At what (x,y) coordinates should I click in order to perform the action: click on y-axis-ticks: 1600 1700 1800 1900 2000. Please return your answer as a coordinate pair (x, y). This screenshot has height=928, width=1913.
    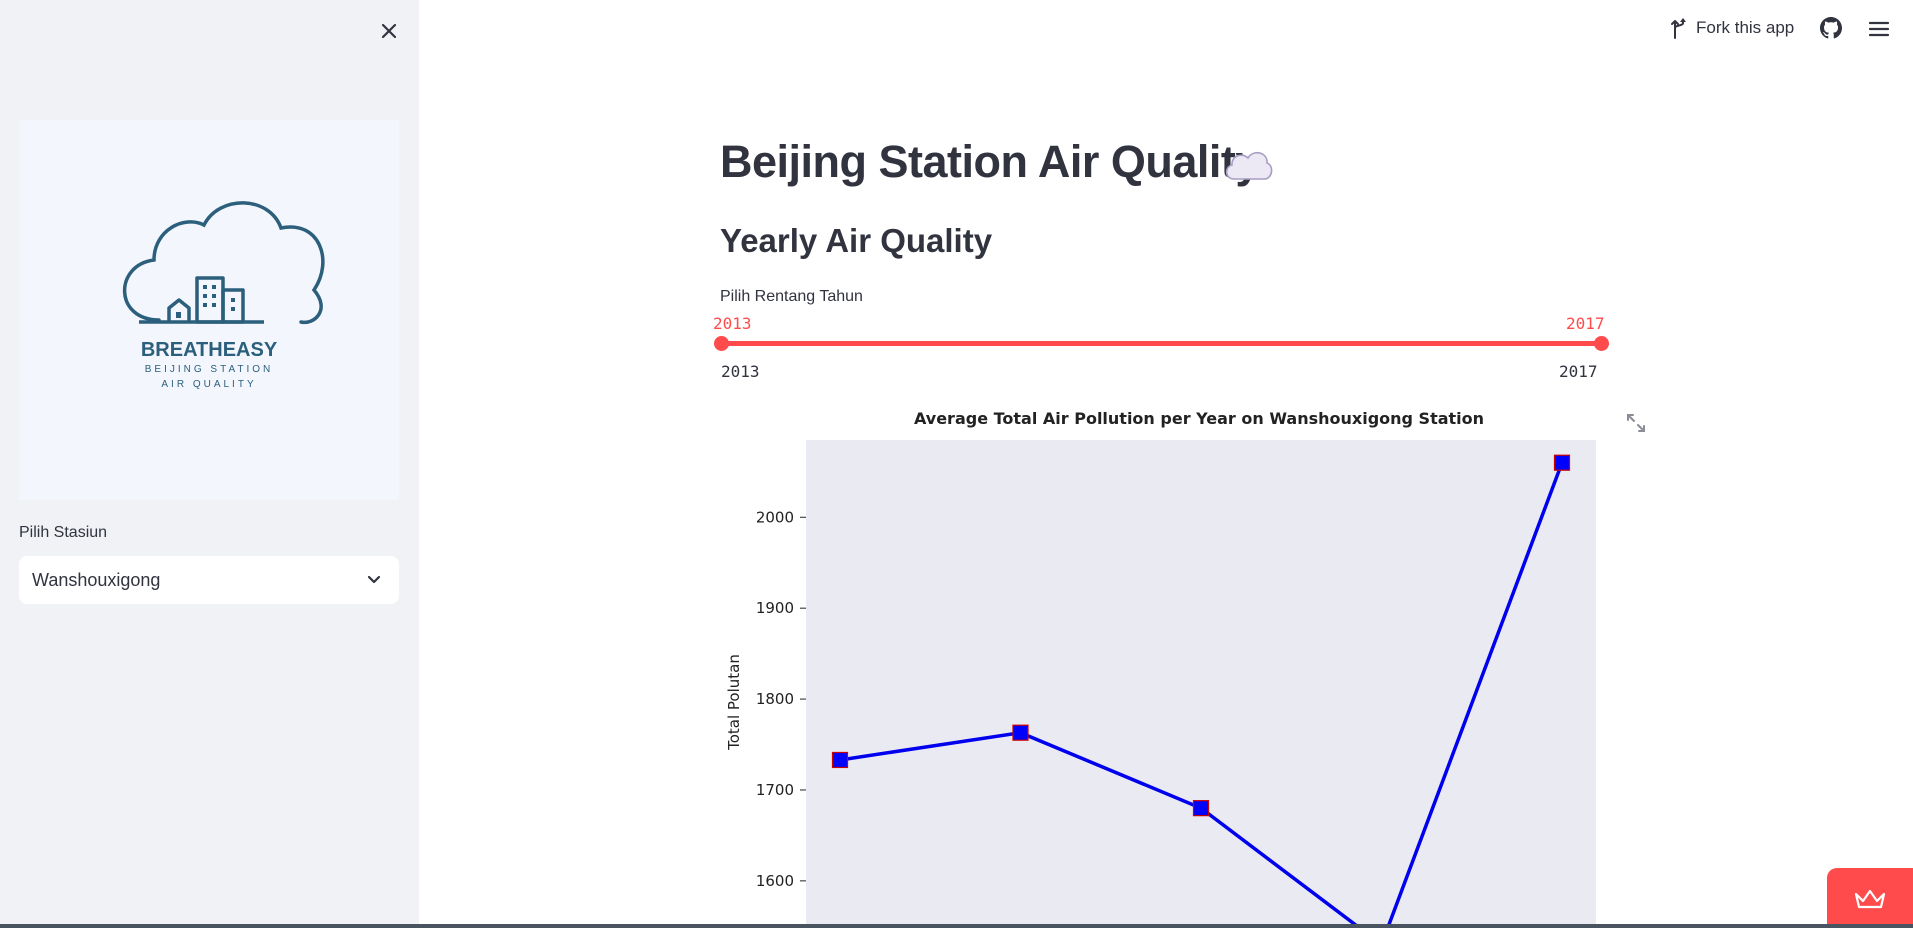
    Looking at the image, I should click on (781, 699).